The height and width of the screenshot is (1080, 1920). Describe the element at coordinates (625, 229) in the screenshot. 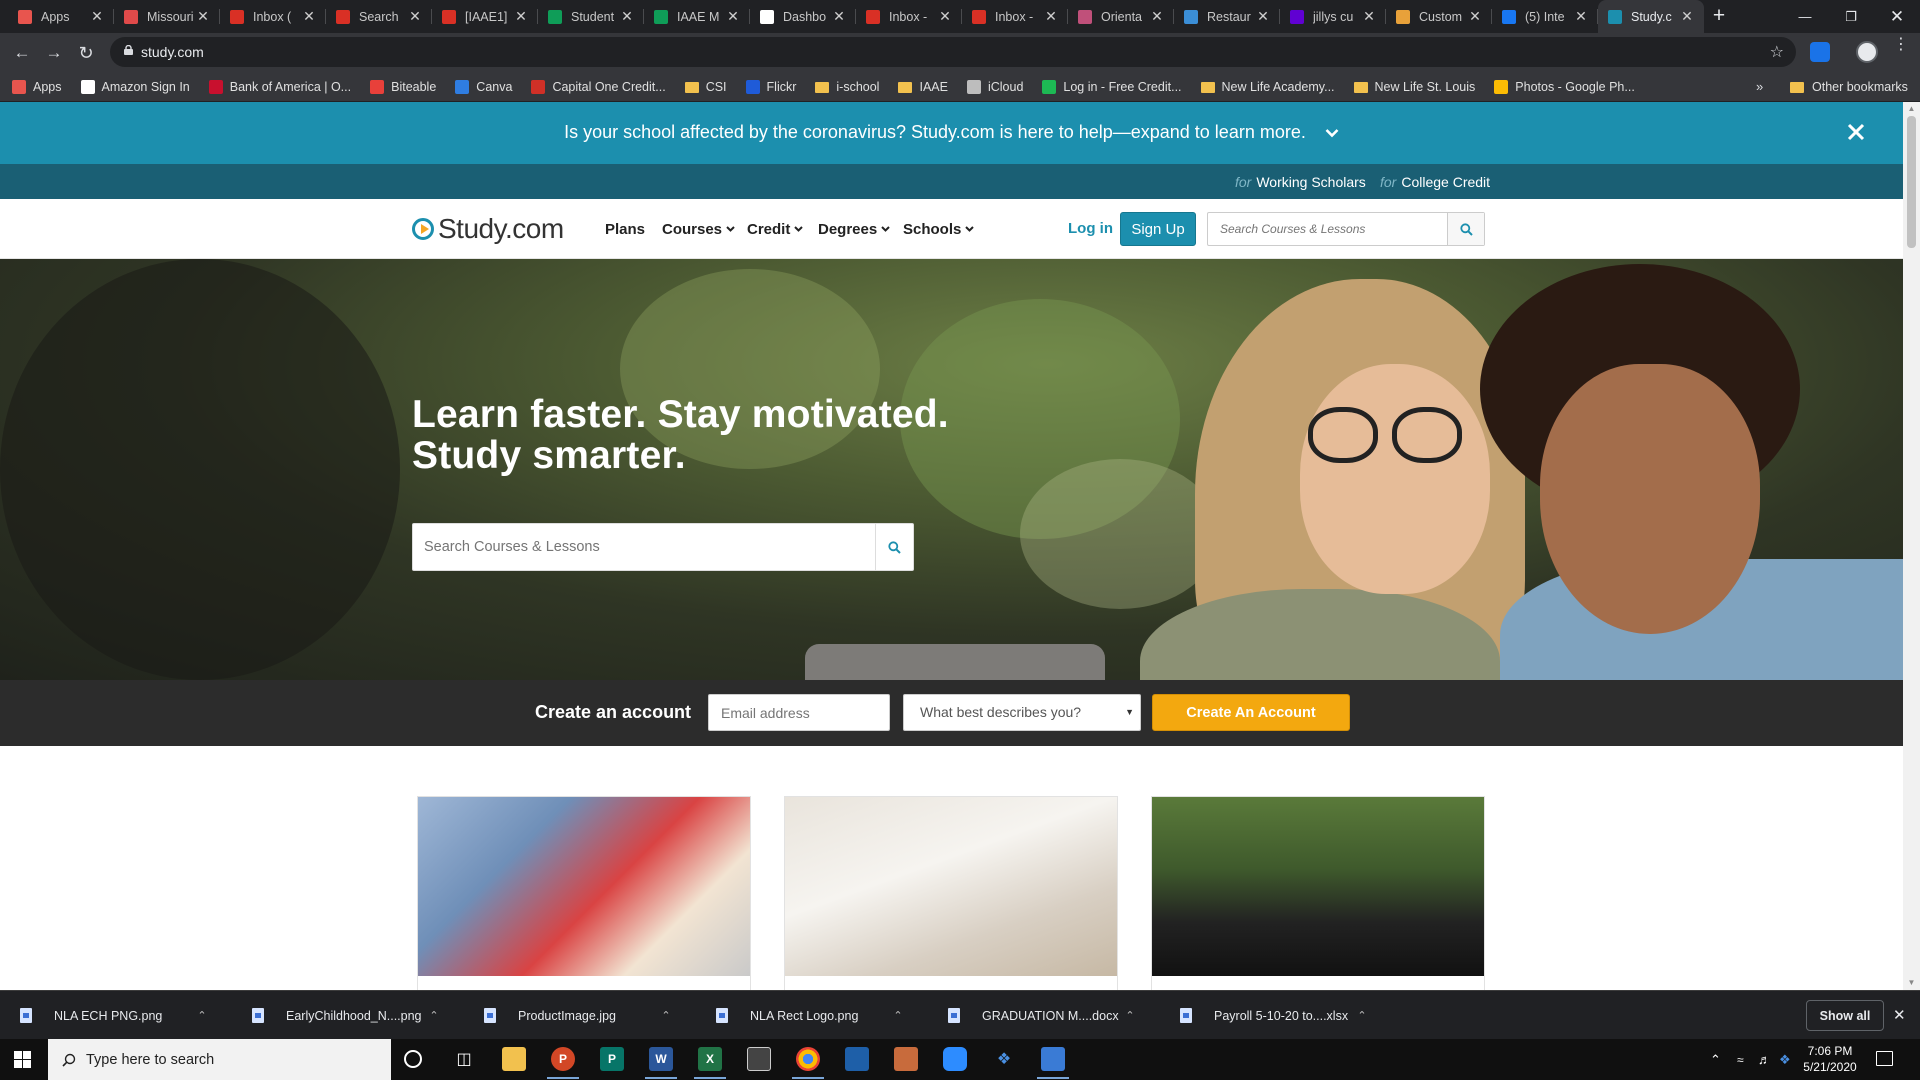

I see `nav-plans: Plans` at that location.